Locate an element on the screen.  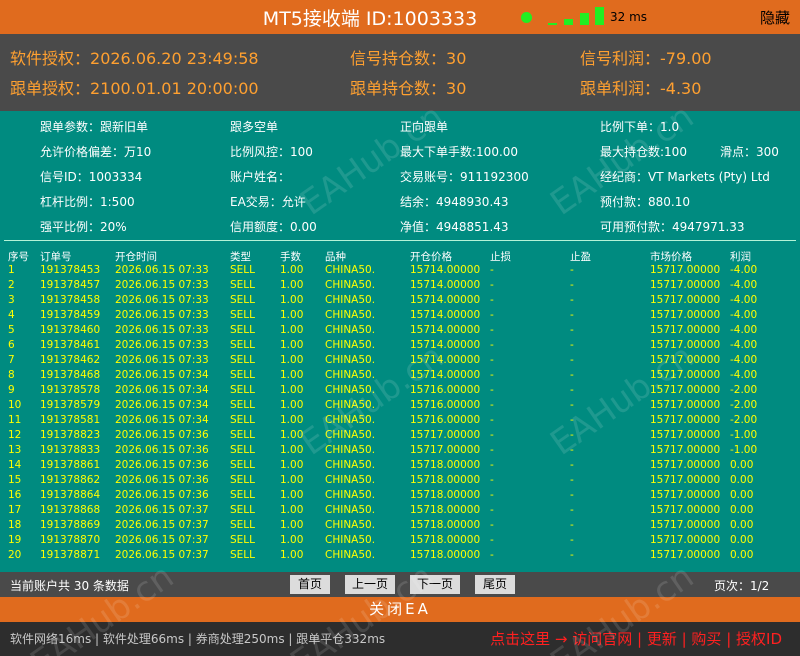
col-index: 14 is located at coordinates (15, 465).